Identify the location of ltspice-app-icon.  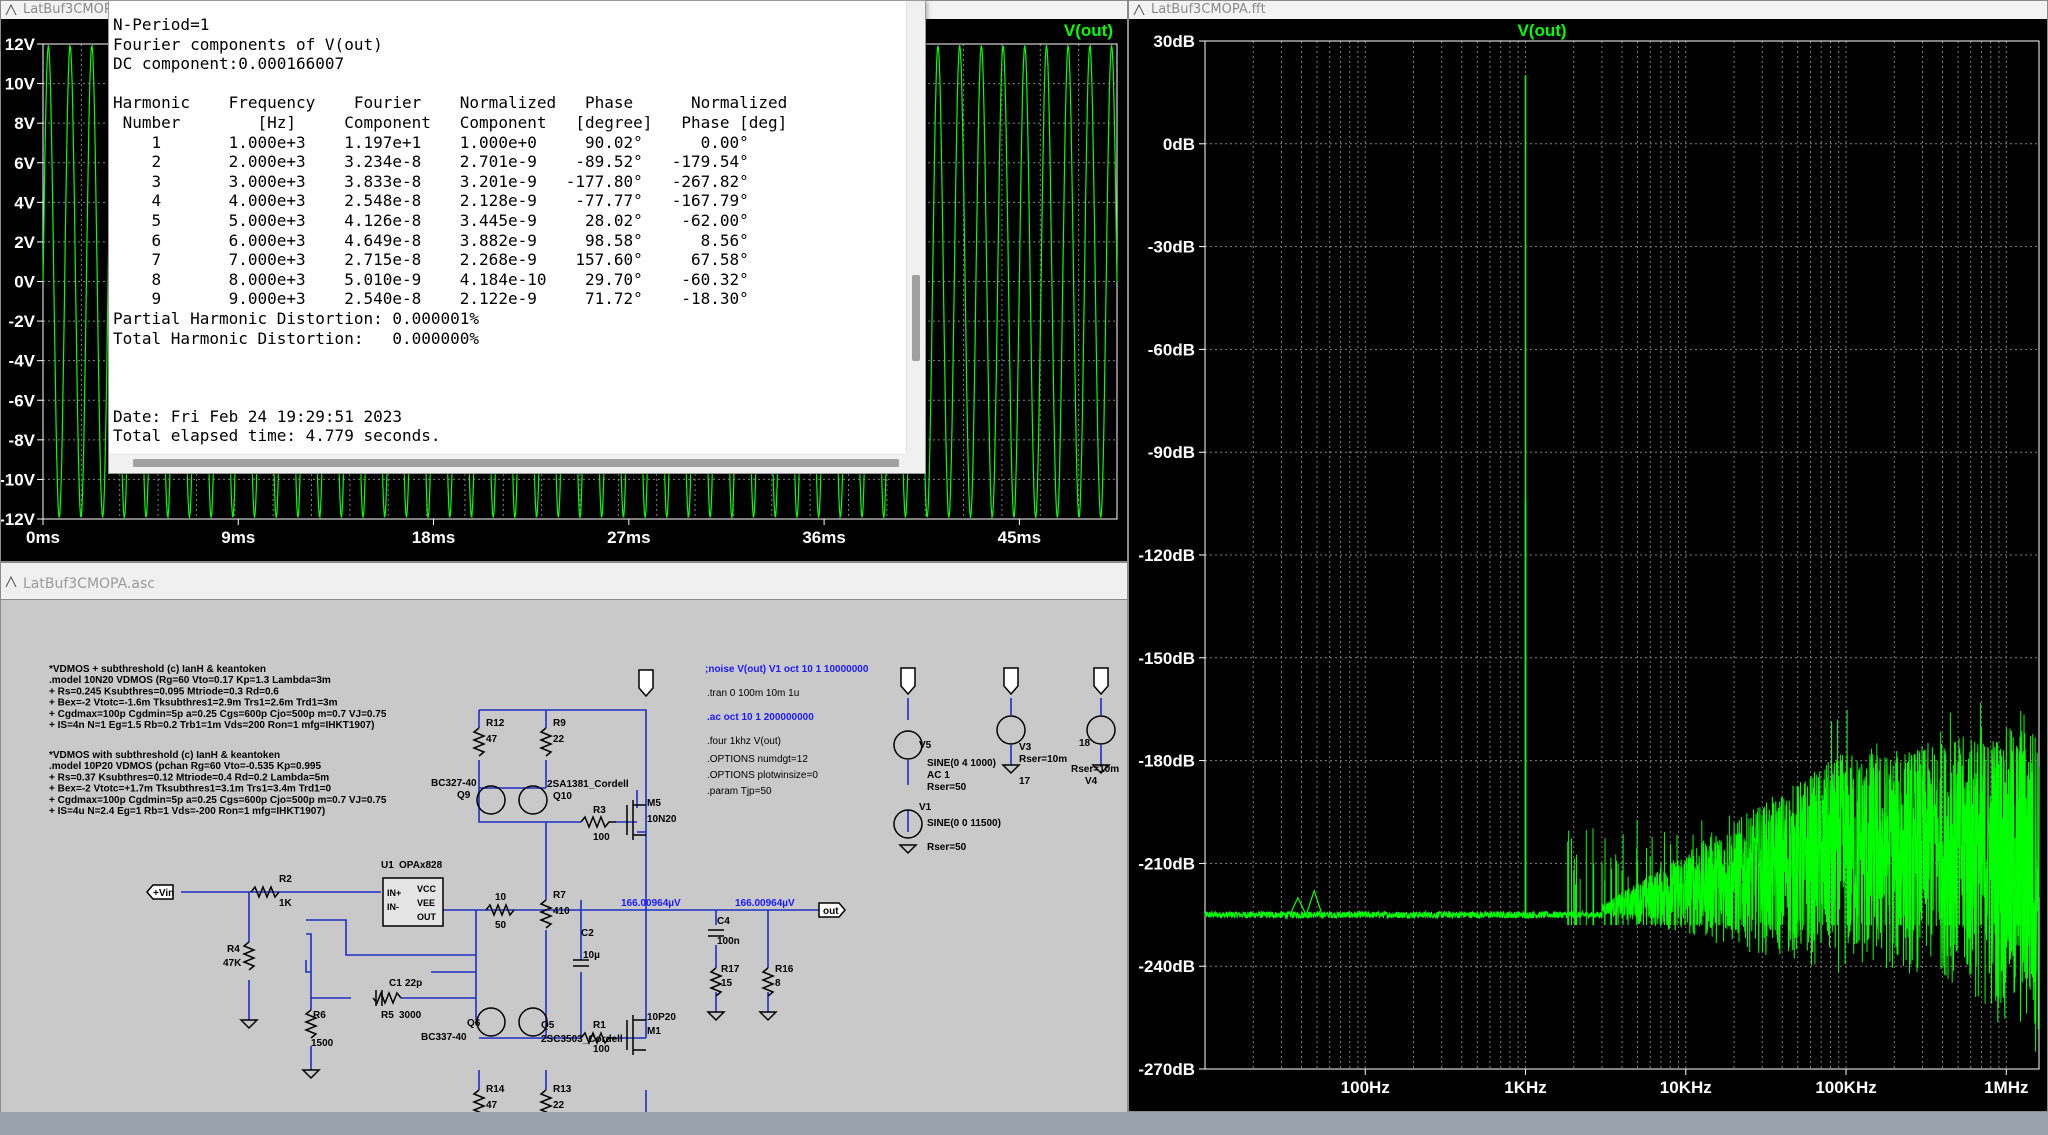
(11, 10).